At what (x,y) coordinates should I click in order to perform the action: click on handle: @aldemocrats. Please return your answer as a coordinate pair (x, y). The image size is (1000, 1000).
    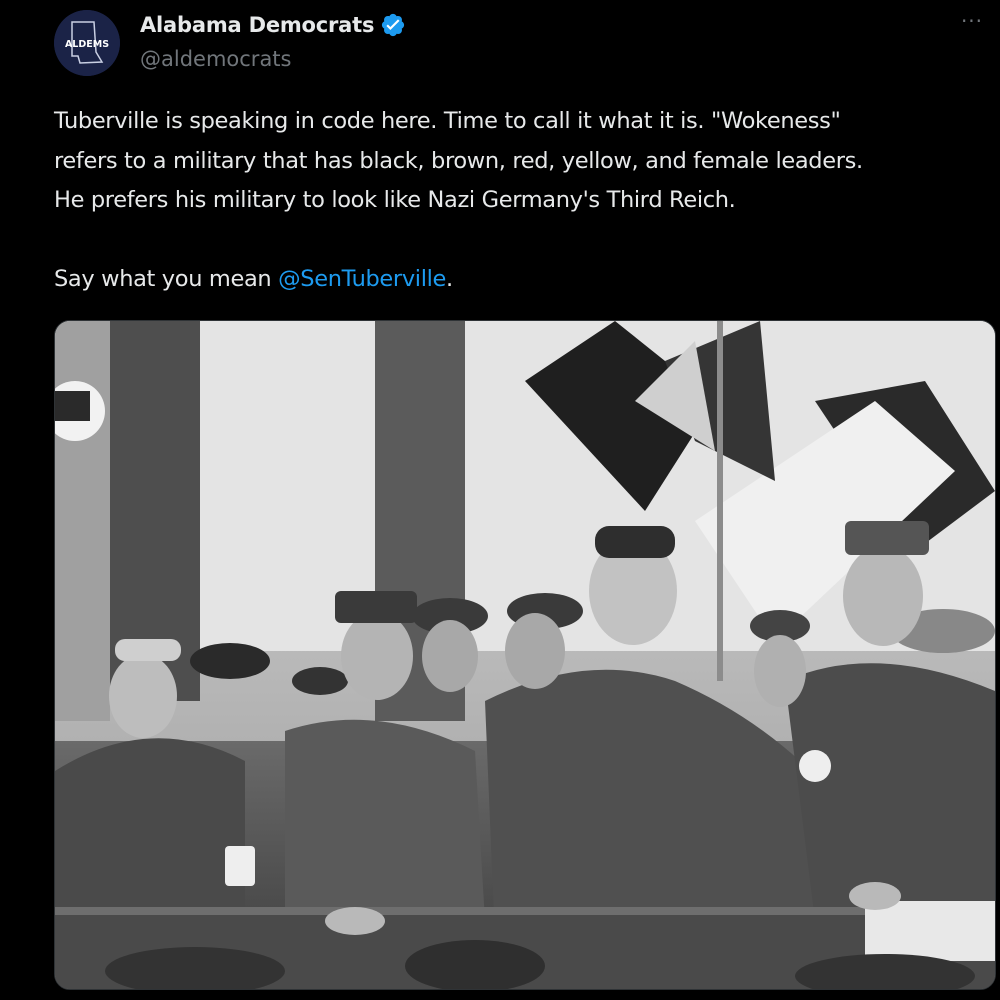
    Looking at the image, I should click on (215, 59).